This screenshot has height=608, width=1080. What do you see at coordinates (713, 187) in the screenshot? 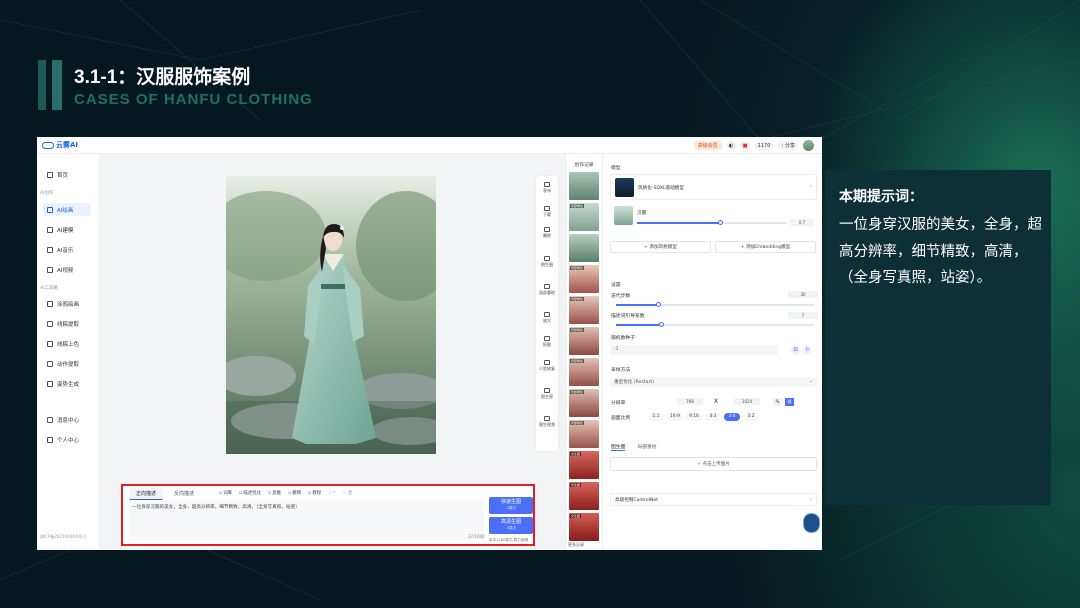
I see `model-selector: 风格化-SDXL基础模型 ›` at bounding box center [713, 187].